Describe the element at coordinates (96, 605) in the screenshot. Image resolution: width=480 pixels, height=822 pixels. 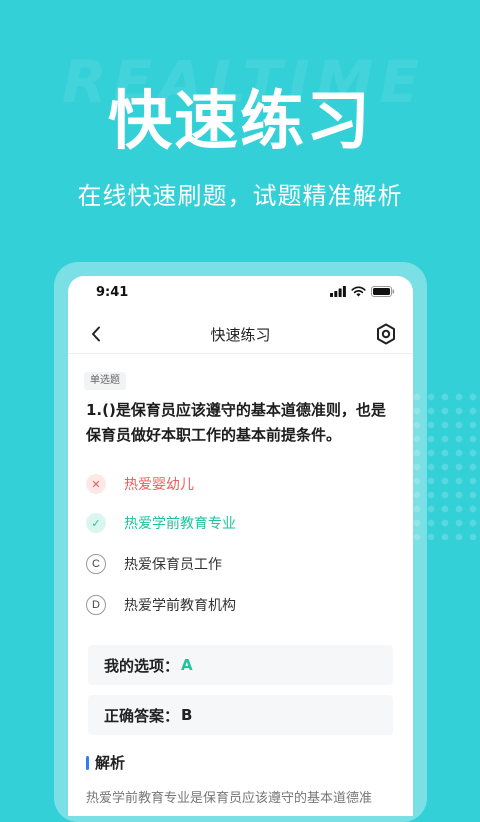
I see `option-d-letter: D` at that location.